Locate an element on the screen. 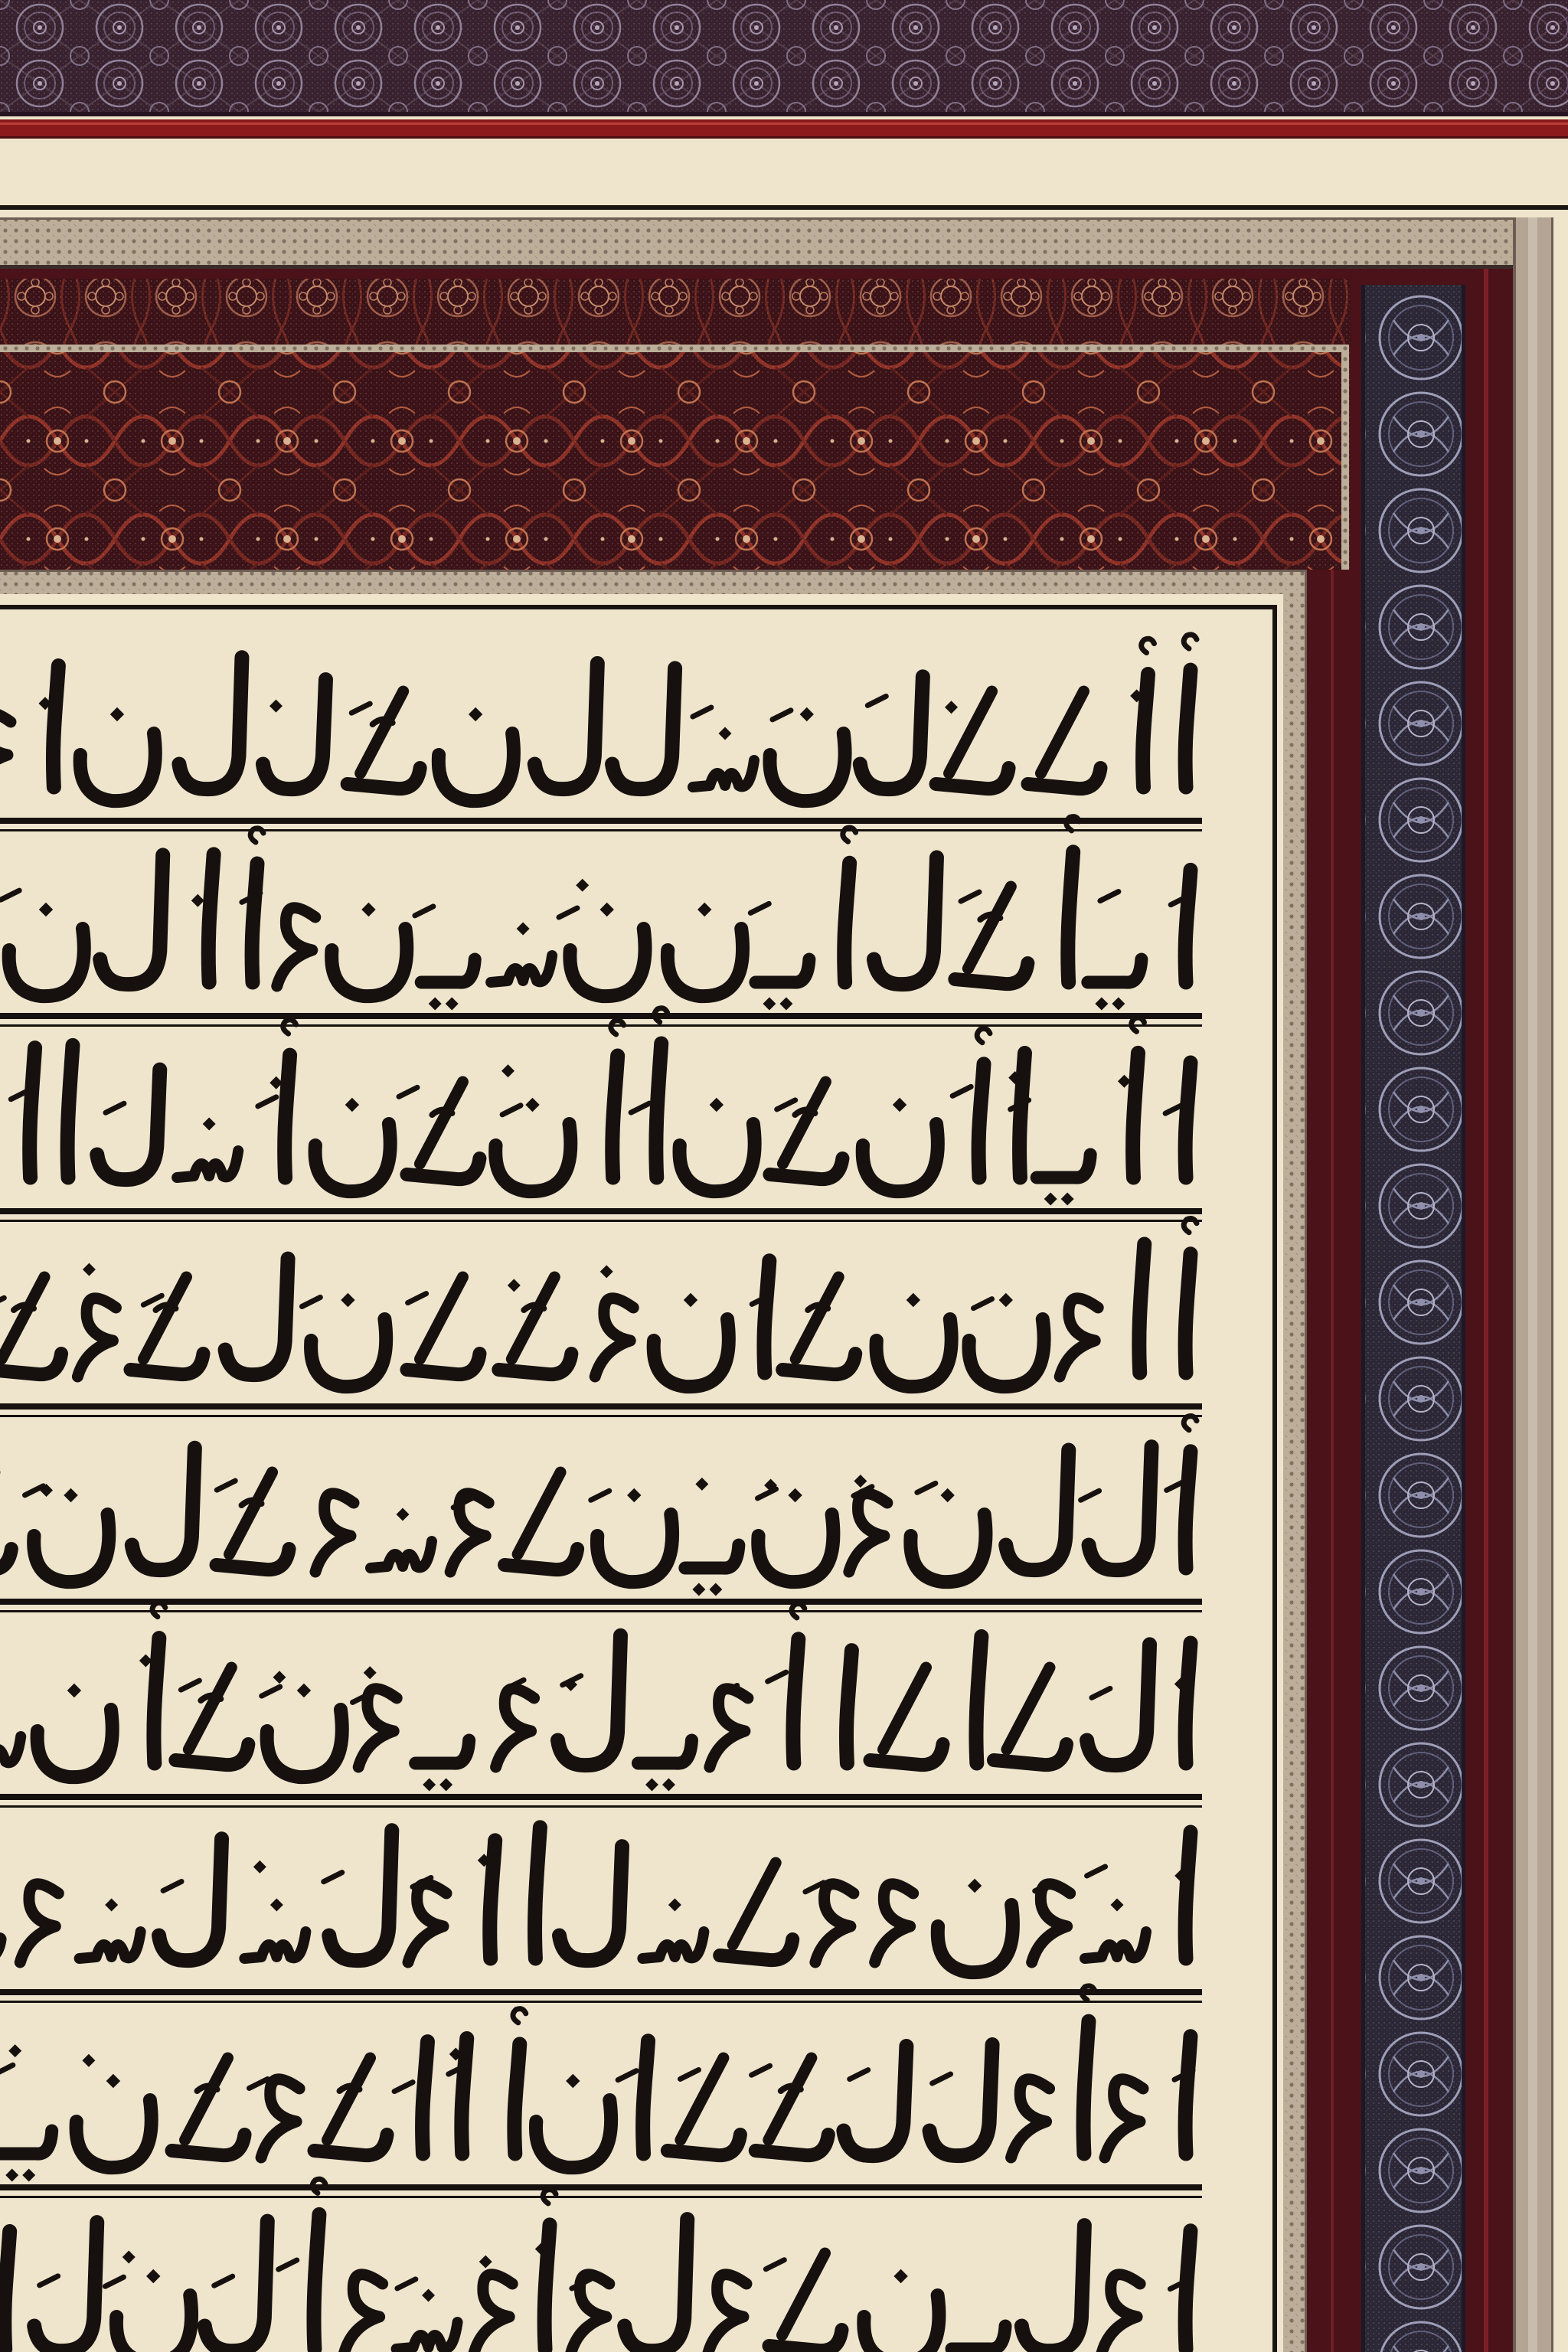  text-panel-top-line is located at coordinates (638, 607).